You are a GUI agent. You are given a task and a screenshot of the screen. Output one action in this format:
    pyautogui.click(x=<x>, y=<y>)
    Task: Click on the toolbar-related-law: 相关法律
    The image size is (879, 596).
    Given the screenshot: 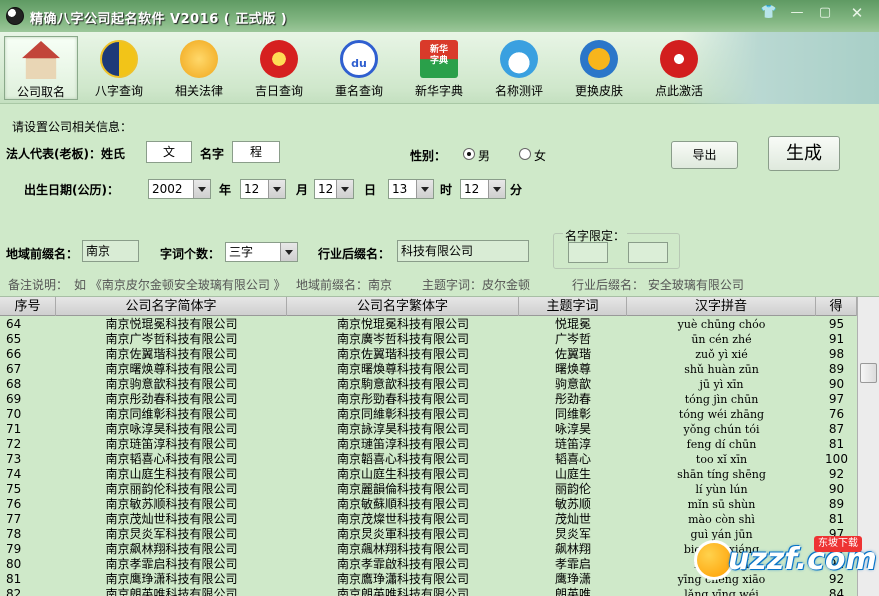 What is the action you would take?
    pyautogui.click(x=199, y=68)
    